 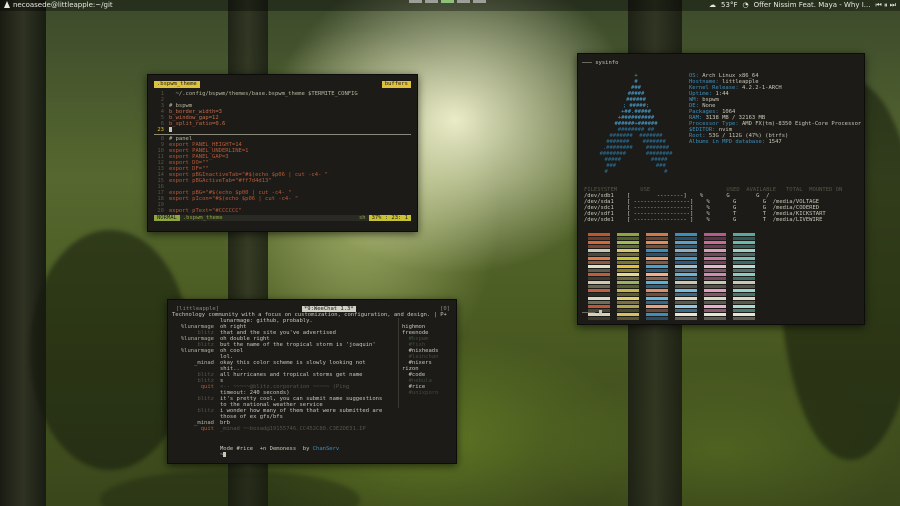 What do you see at coordinates (220, 181) in the screenshot?
I see `vim-line-text: export pBGActiveTab="#ff7d4d13"` at bounding box center [220, 181].